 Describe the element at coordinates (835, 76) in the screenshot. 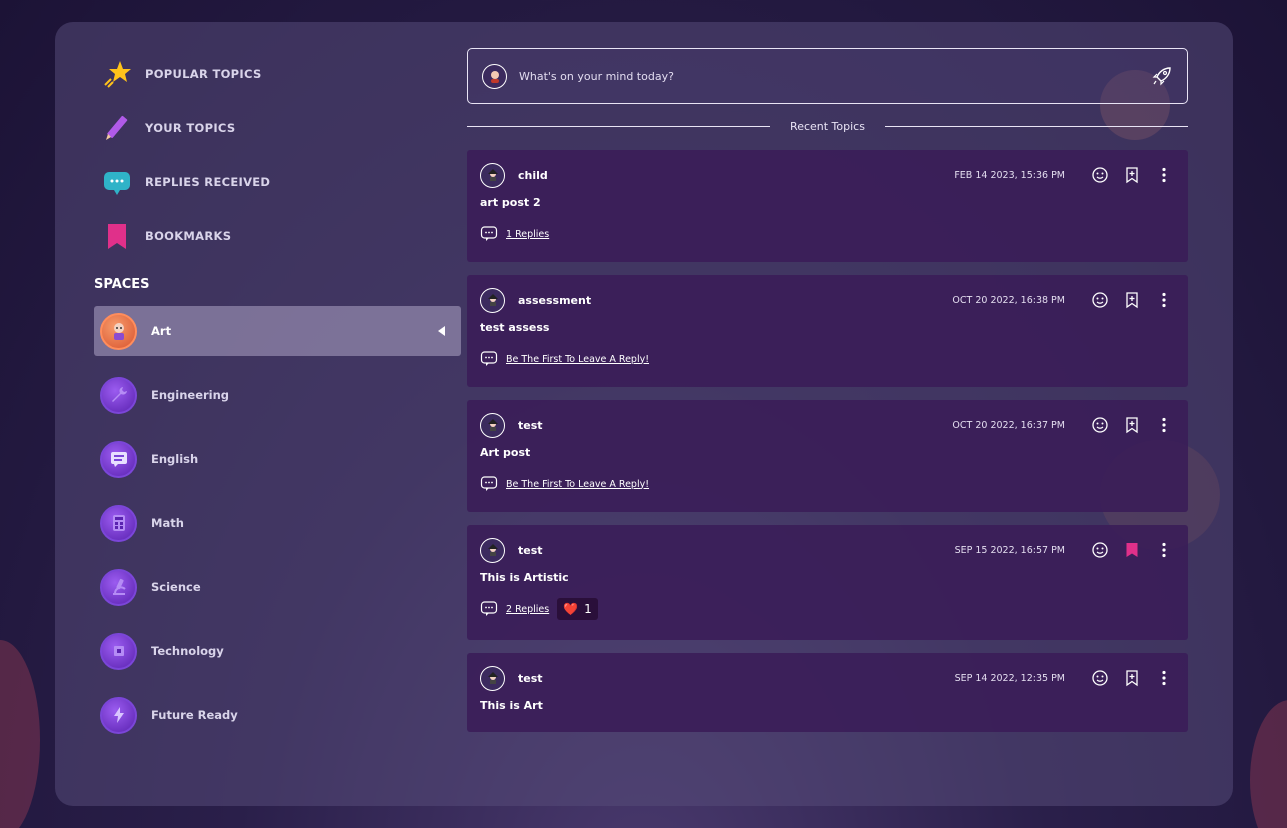

I see `topic-input` at that location.